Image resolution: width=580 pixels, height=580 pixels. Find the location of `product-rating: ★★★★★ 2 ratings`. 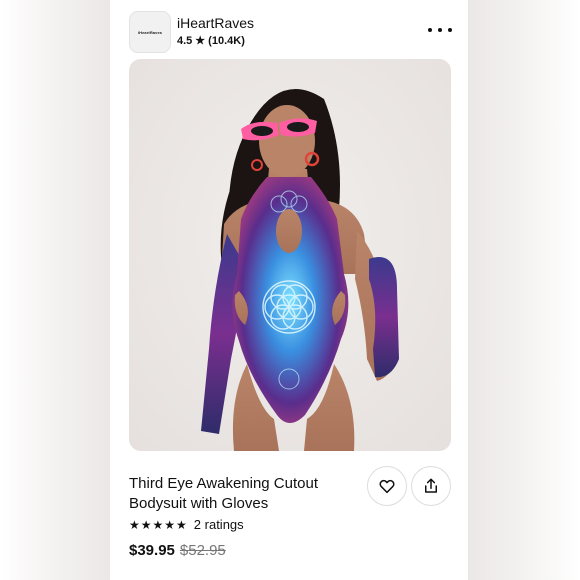

product-rating: ★★★★★ 2 ratings is located at coordinates (186, 524).